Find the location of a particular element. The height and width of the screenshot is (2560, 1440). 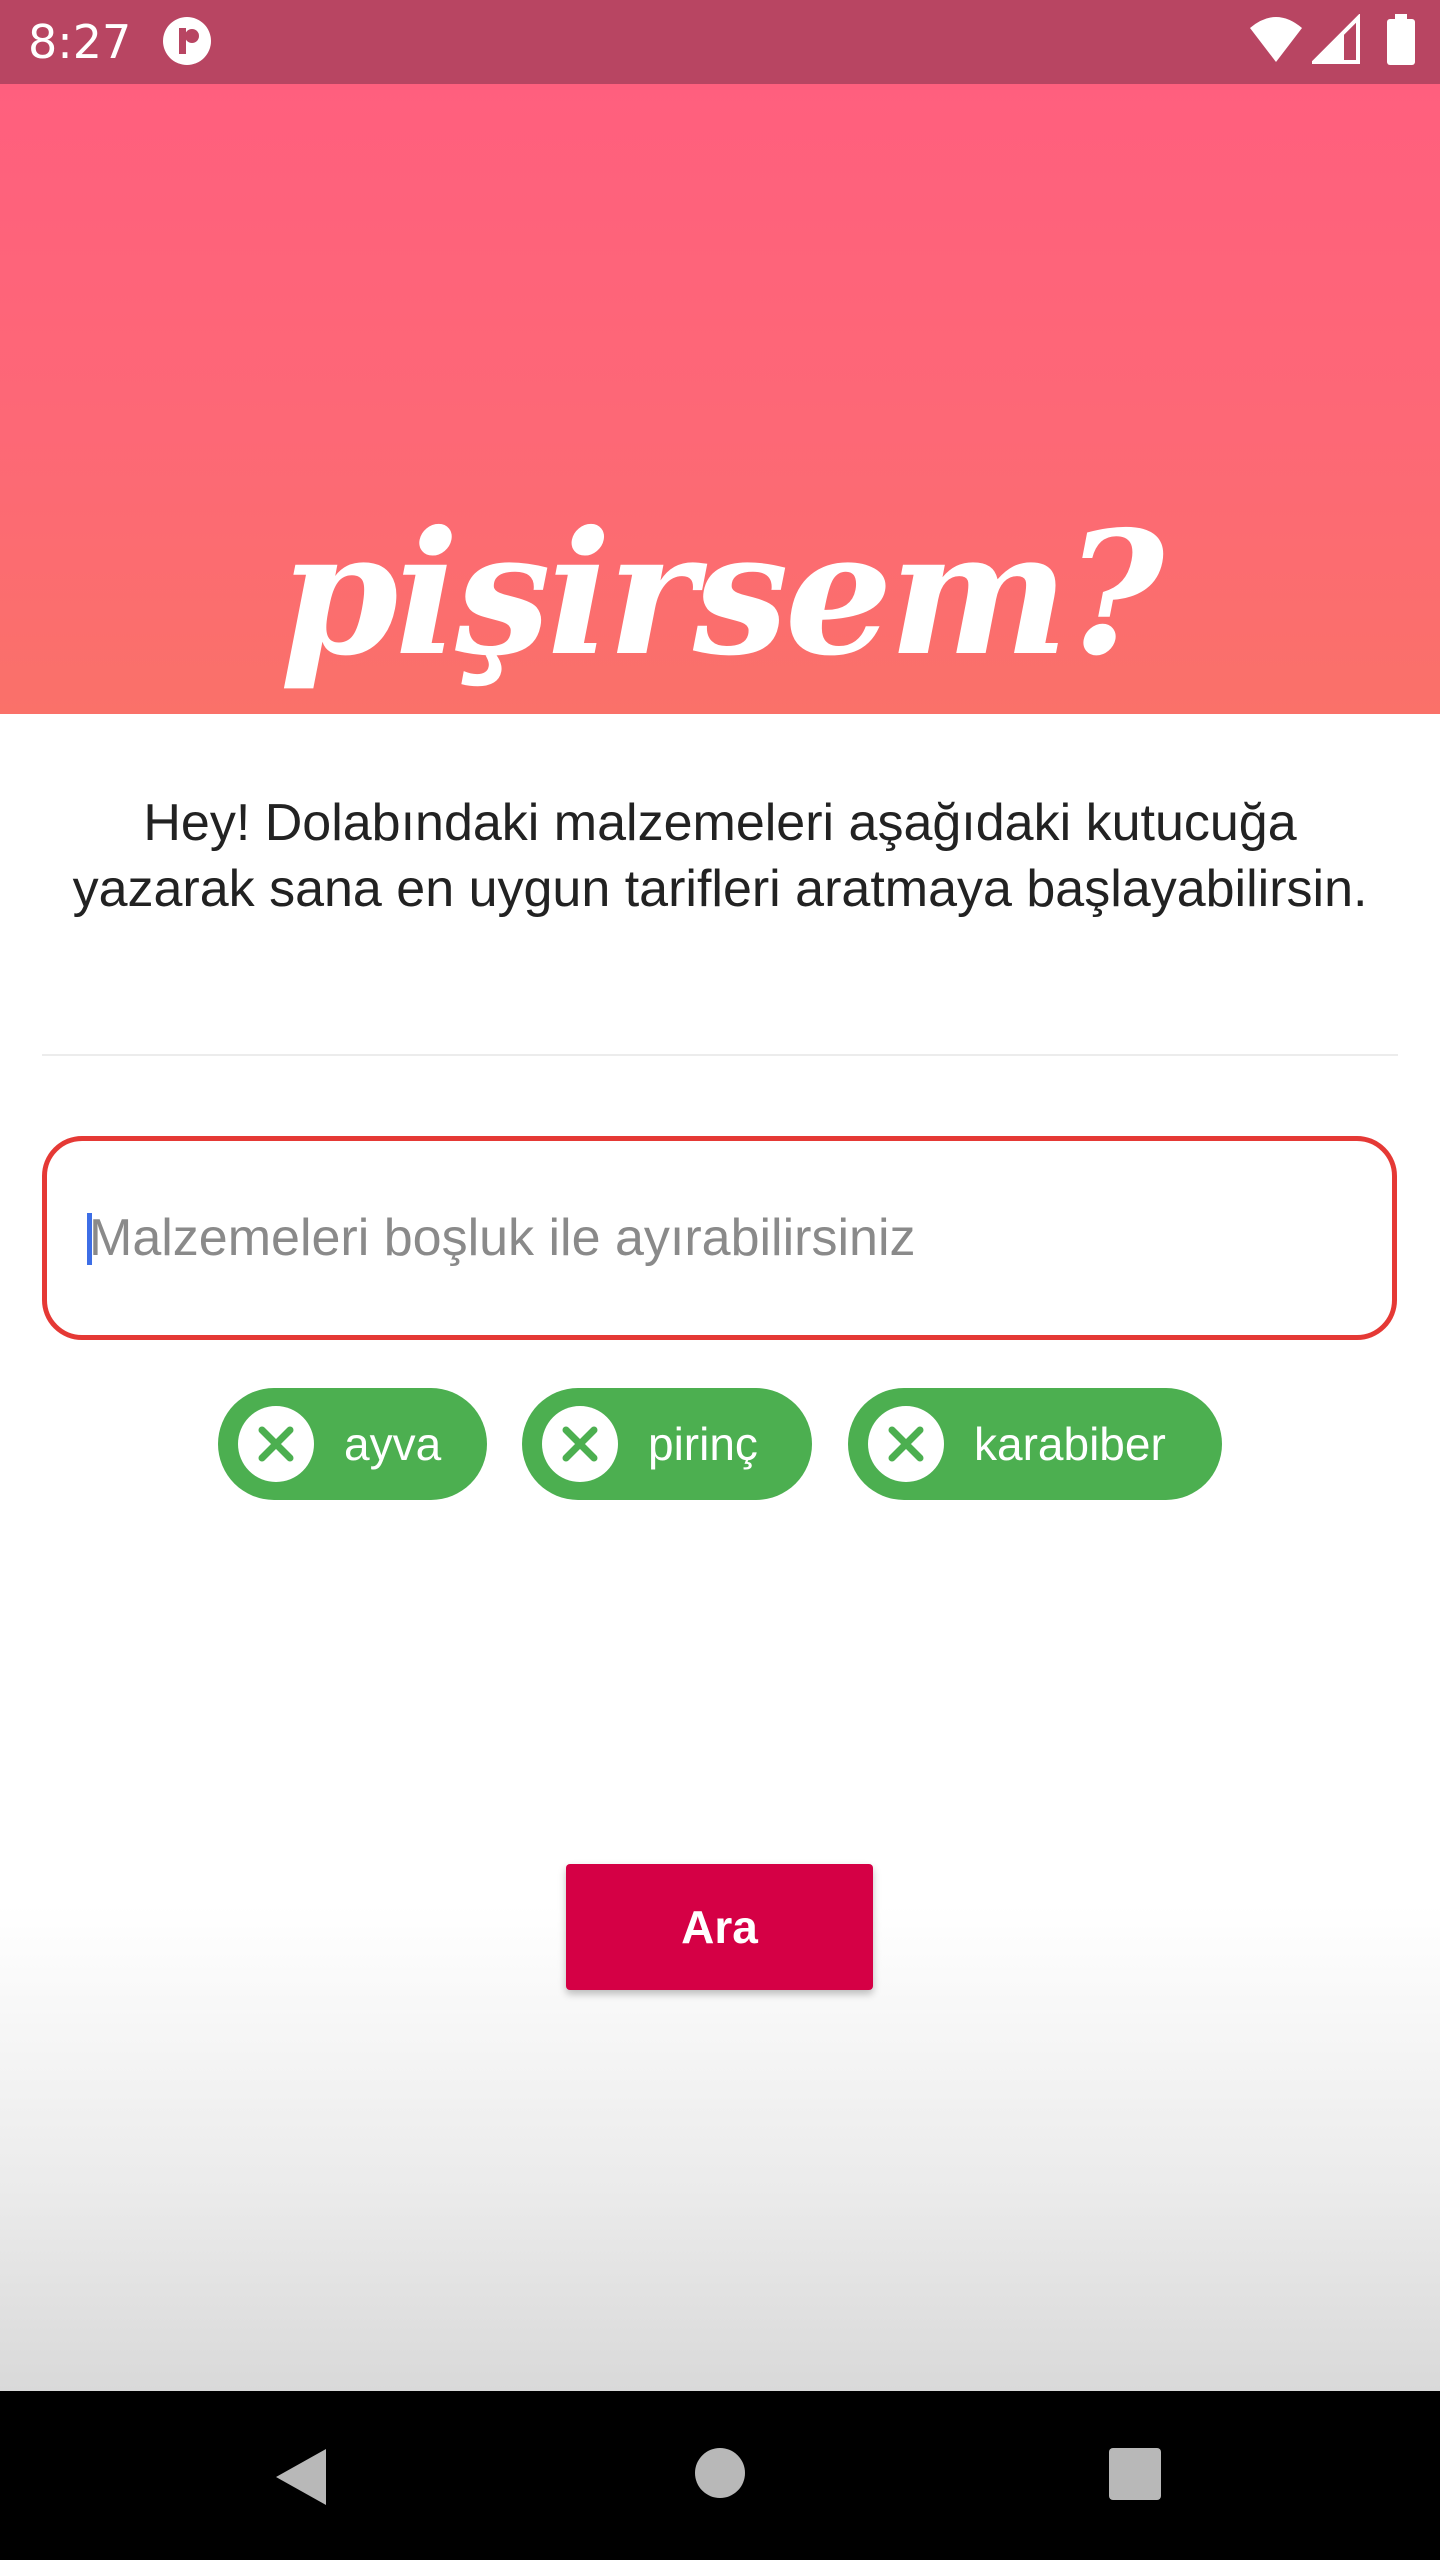

chip-label: pirinç is located at coordinates (703, 1444).